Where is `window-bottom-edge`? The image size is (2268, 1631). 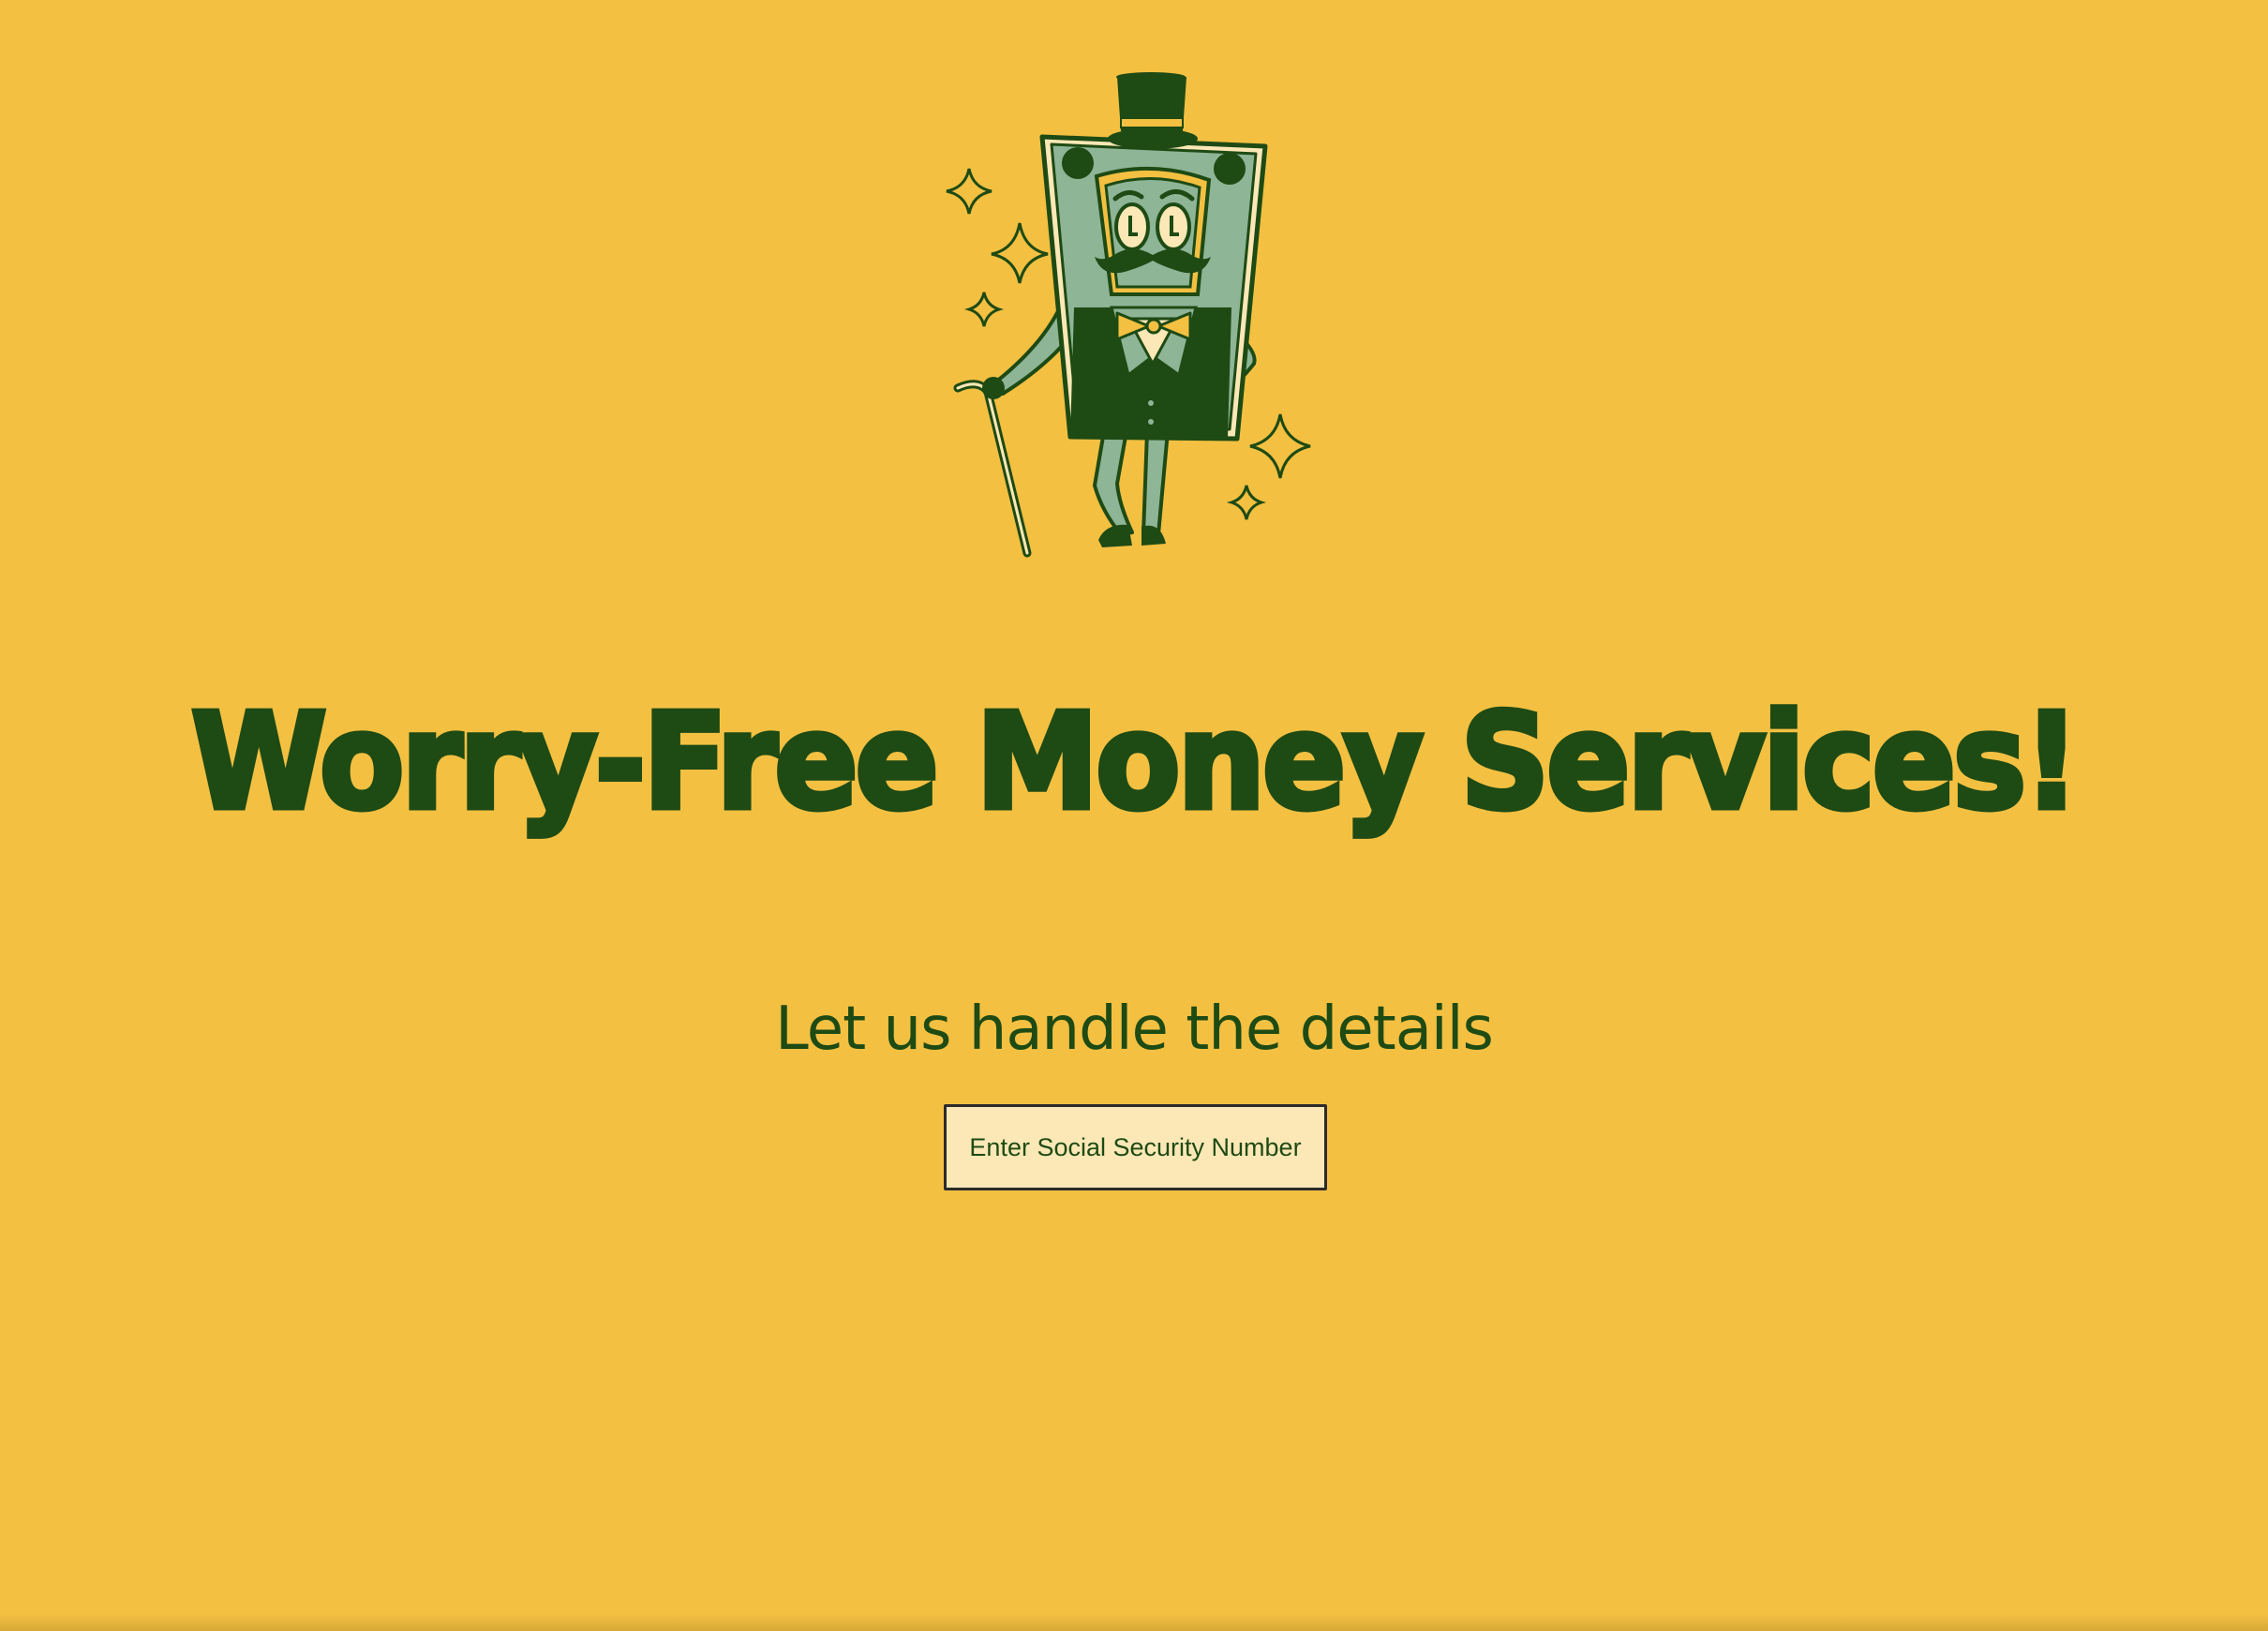 window-bottom-edge is located at coordinates (1134, 1622).